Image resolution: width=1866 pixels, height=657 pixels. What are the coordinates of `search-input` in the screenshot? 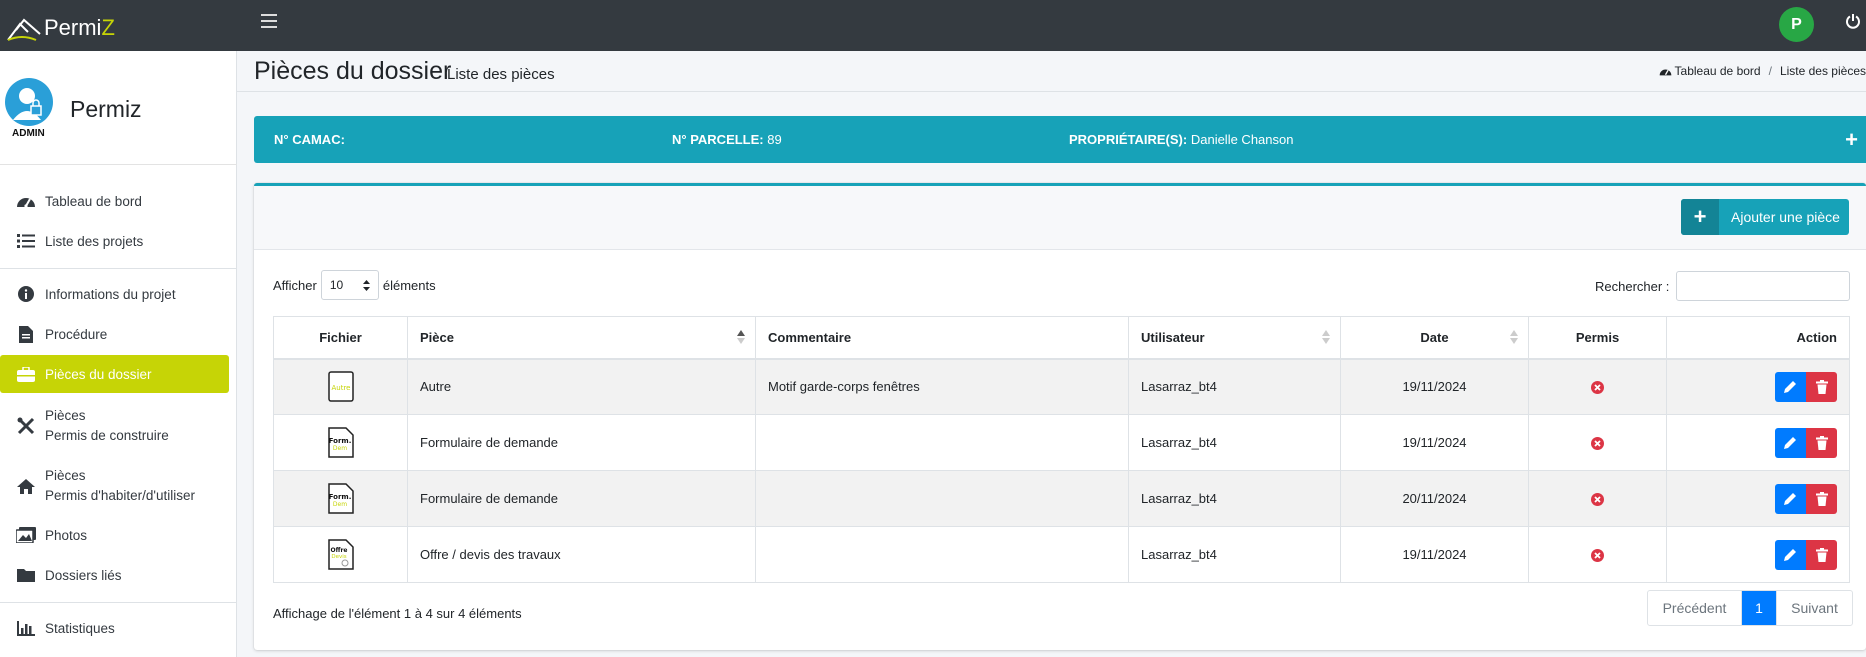 It's located at (1763, 286).